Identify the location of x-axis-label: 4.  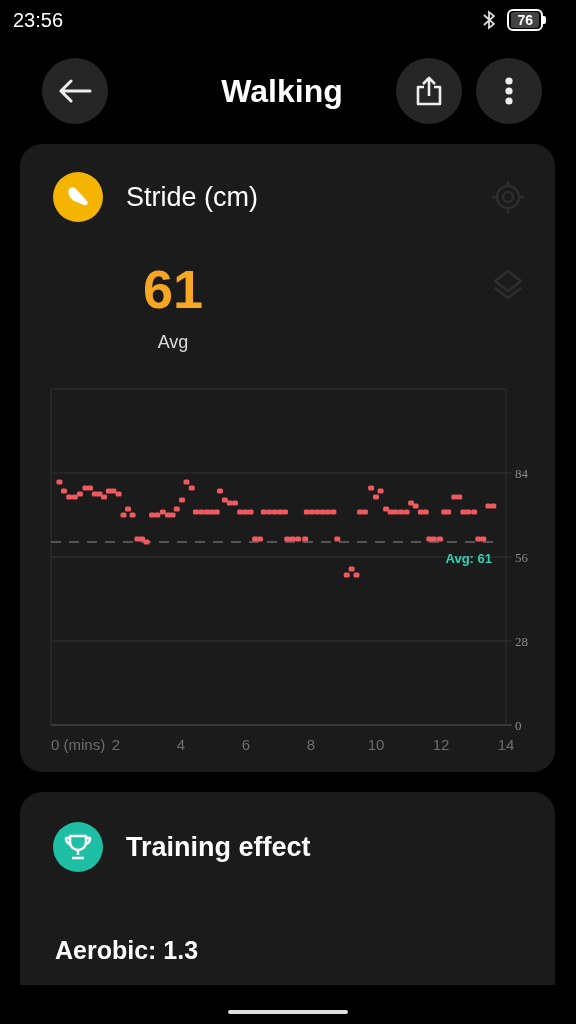
(181, 744).